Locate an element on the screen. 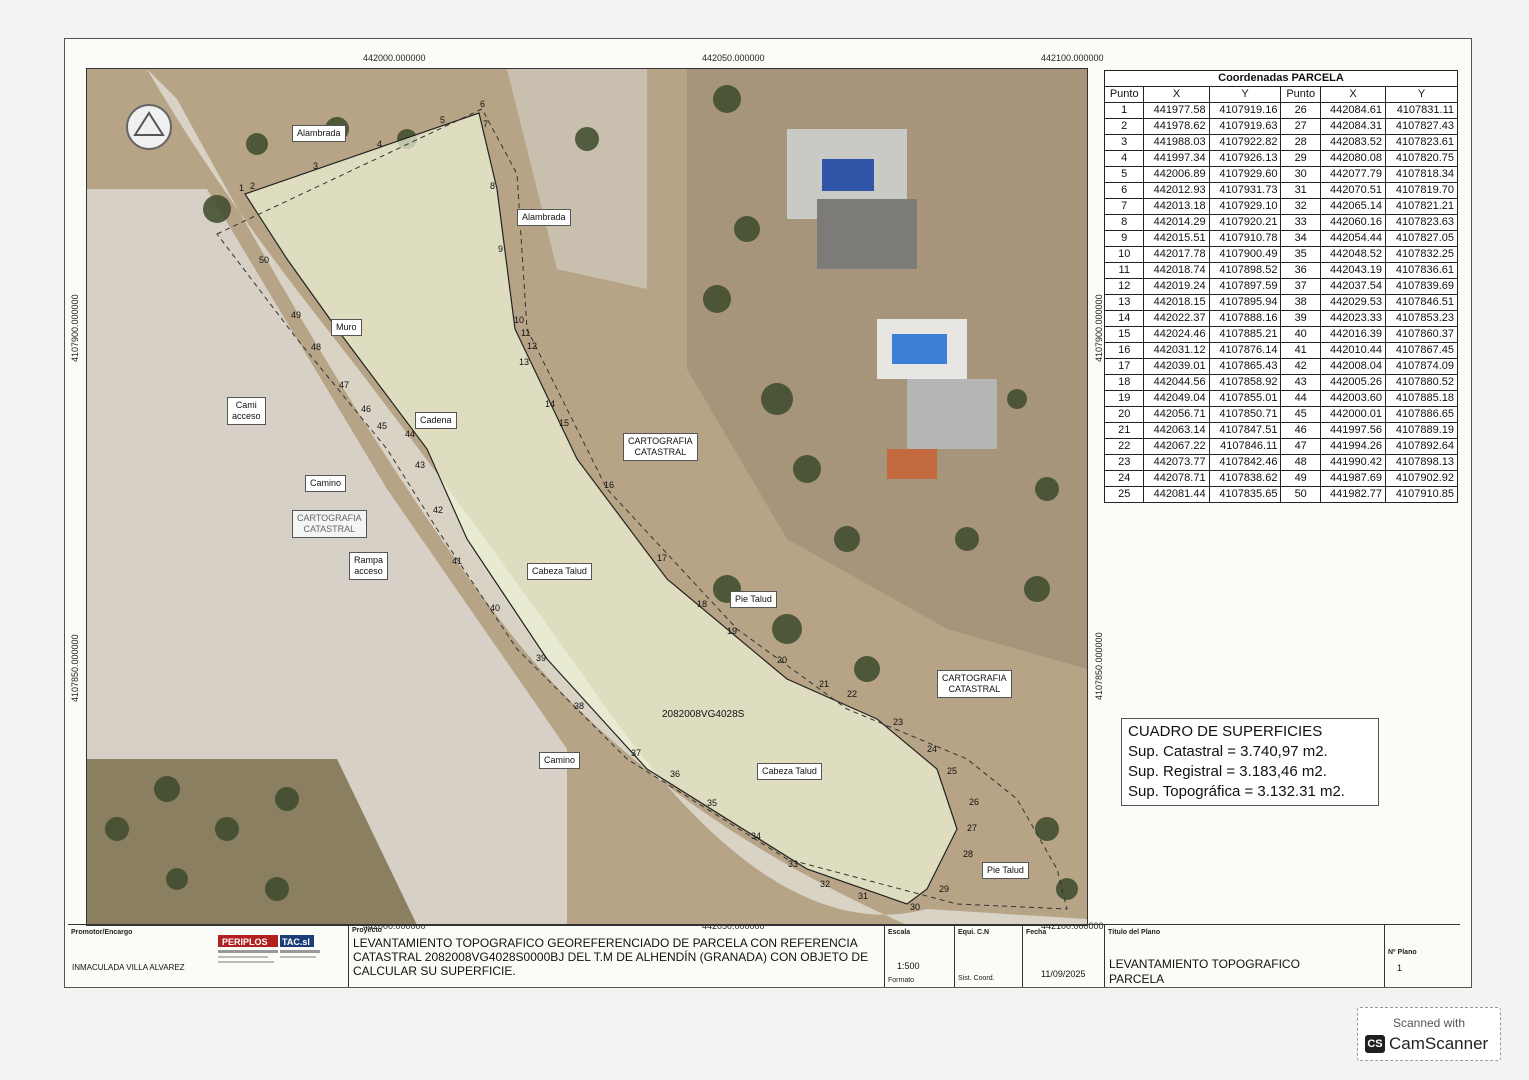 Image resolution: width=1529 pixels, height=1080 pixels. logo-text: TAC.sl is located at coordinates (296, 942).